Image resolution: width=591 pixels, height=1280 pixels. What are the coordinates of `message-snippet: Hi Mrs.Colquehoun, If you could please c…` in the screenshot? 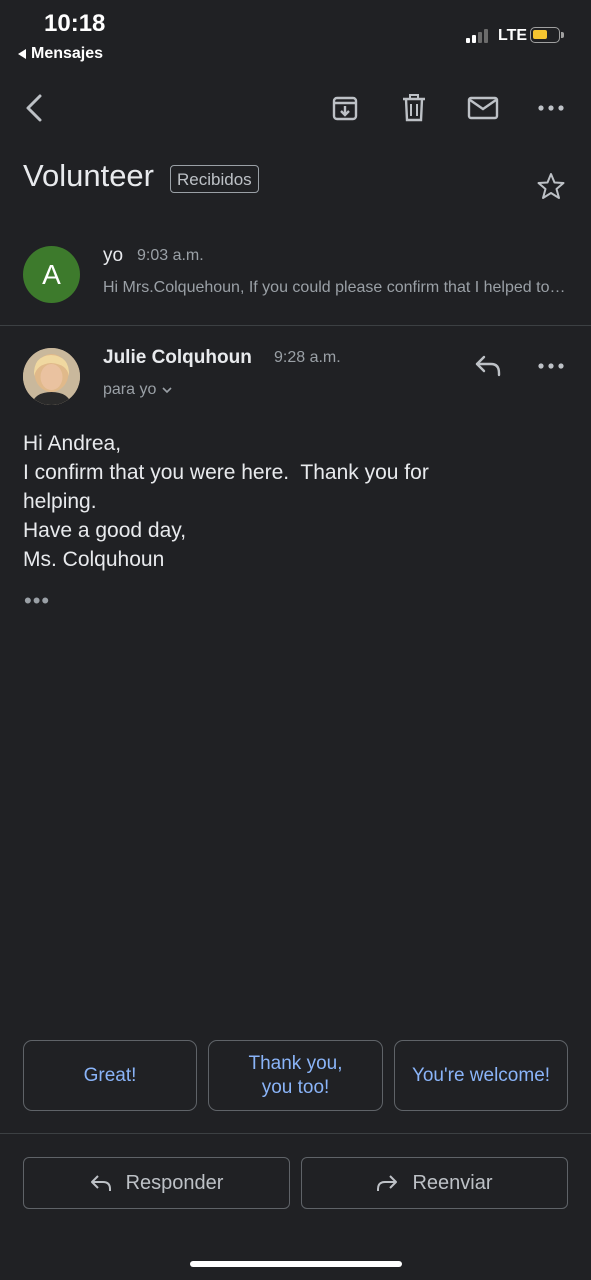 It's located at (335, 287).